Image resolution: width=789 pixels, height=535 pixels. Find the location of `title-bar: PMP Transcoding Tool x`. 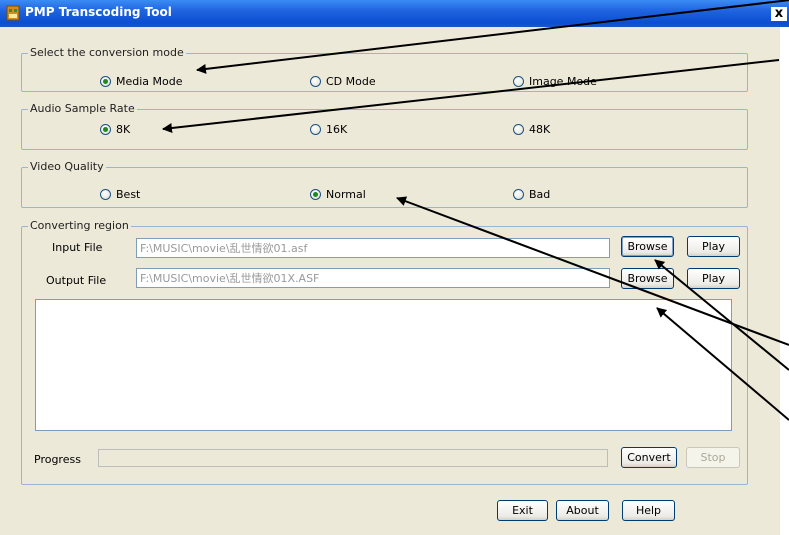

title-bar: PMP Transcoding Tool x is located at coordinates (394, 13).